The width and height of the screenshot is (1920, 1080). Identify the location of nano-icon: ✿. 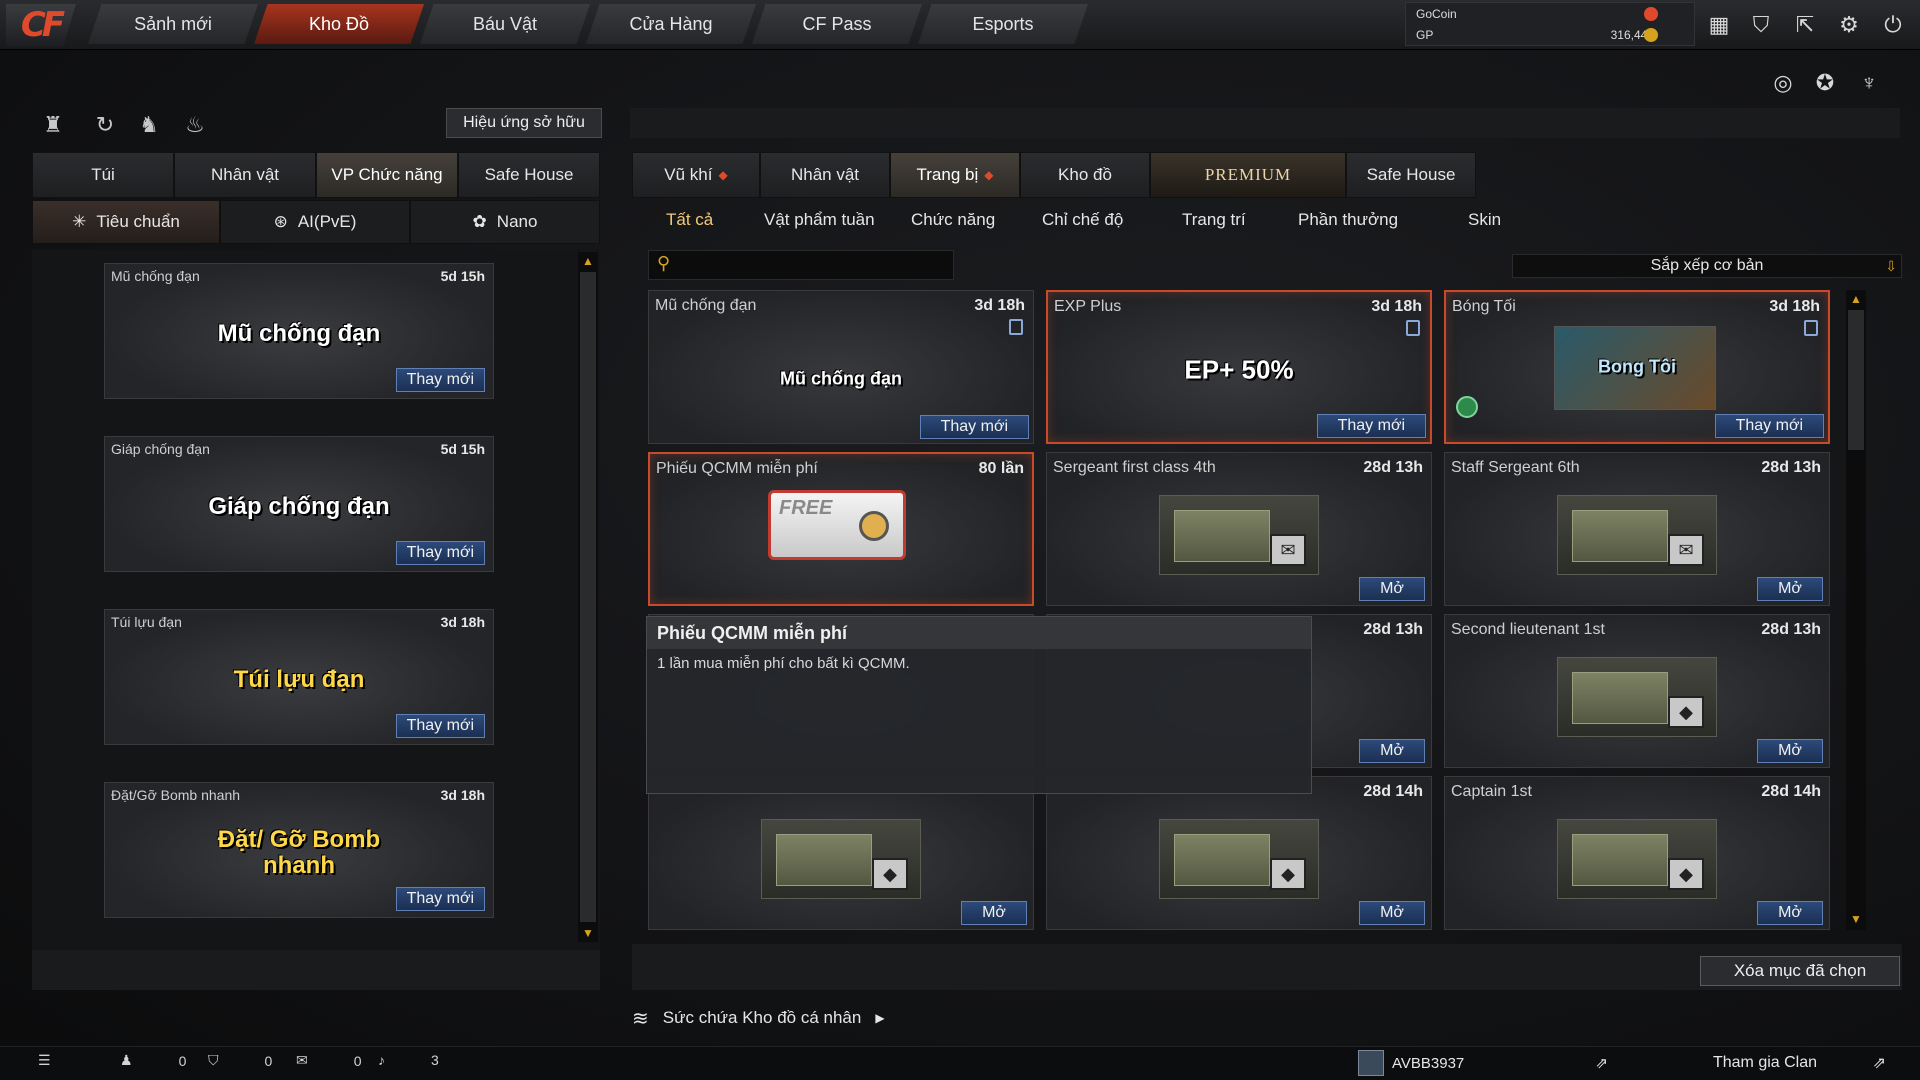
(479, 221).